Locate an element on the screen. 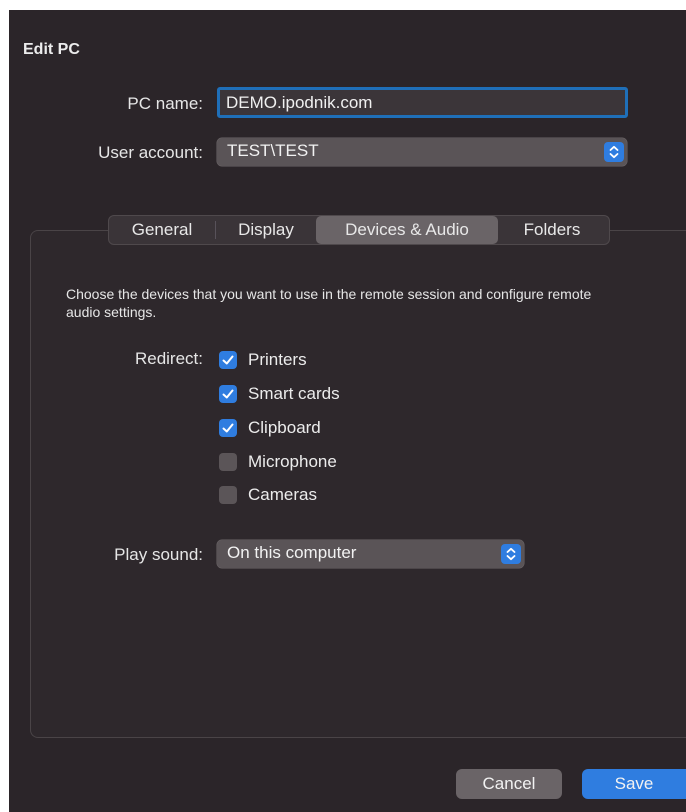 This screenshot has width=686, height=812. cancel-button: Cancel is located at coordinates (509, 784).